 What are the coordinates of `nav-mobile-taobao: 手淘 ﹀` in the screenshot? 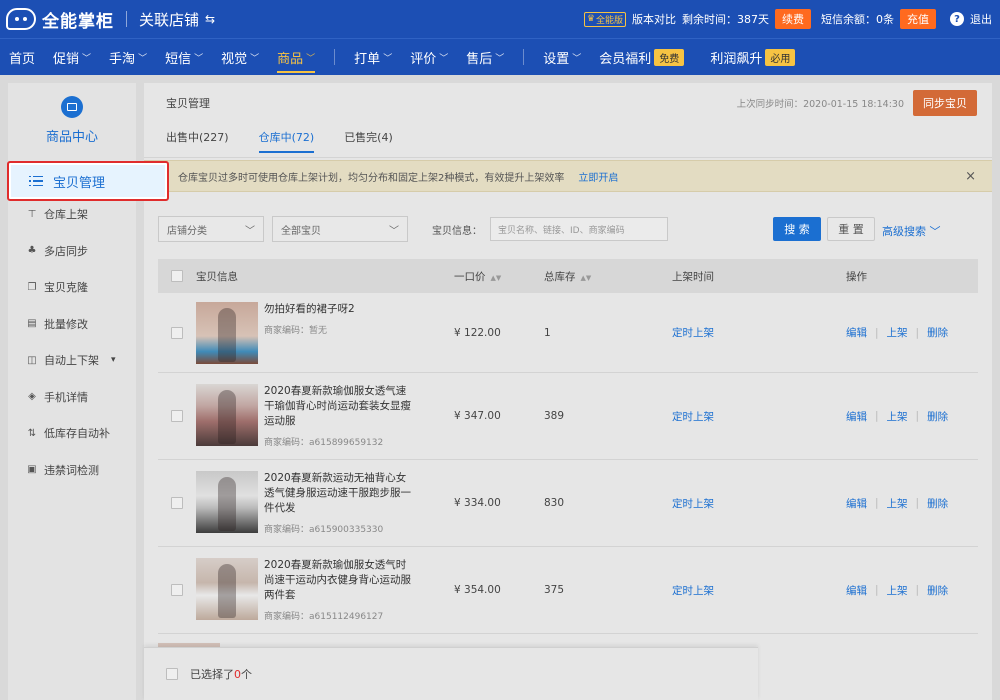 It's located at (128, 57).